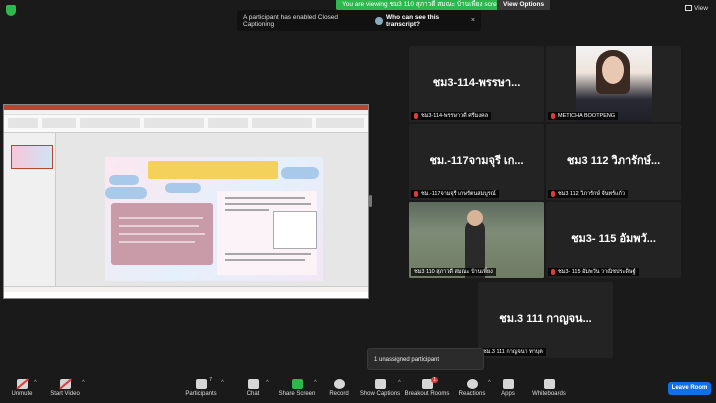  Describe the element at coordinates (380, 384) in the screenshot. I see `cc-icon` at that location.